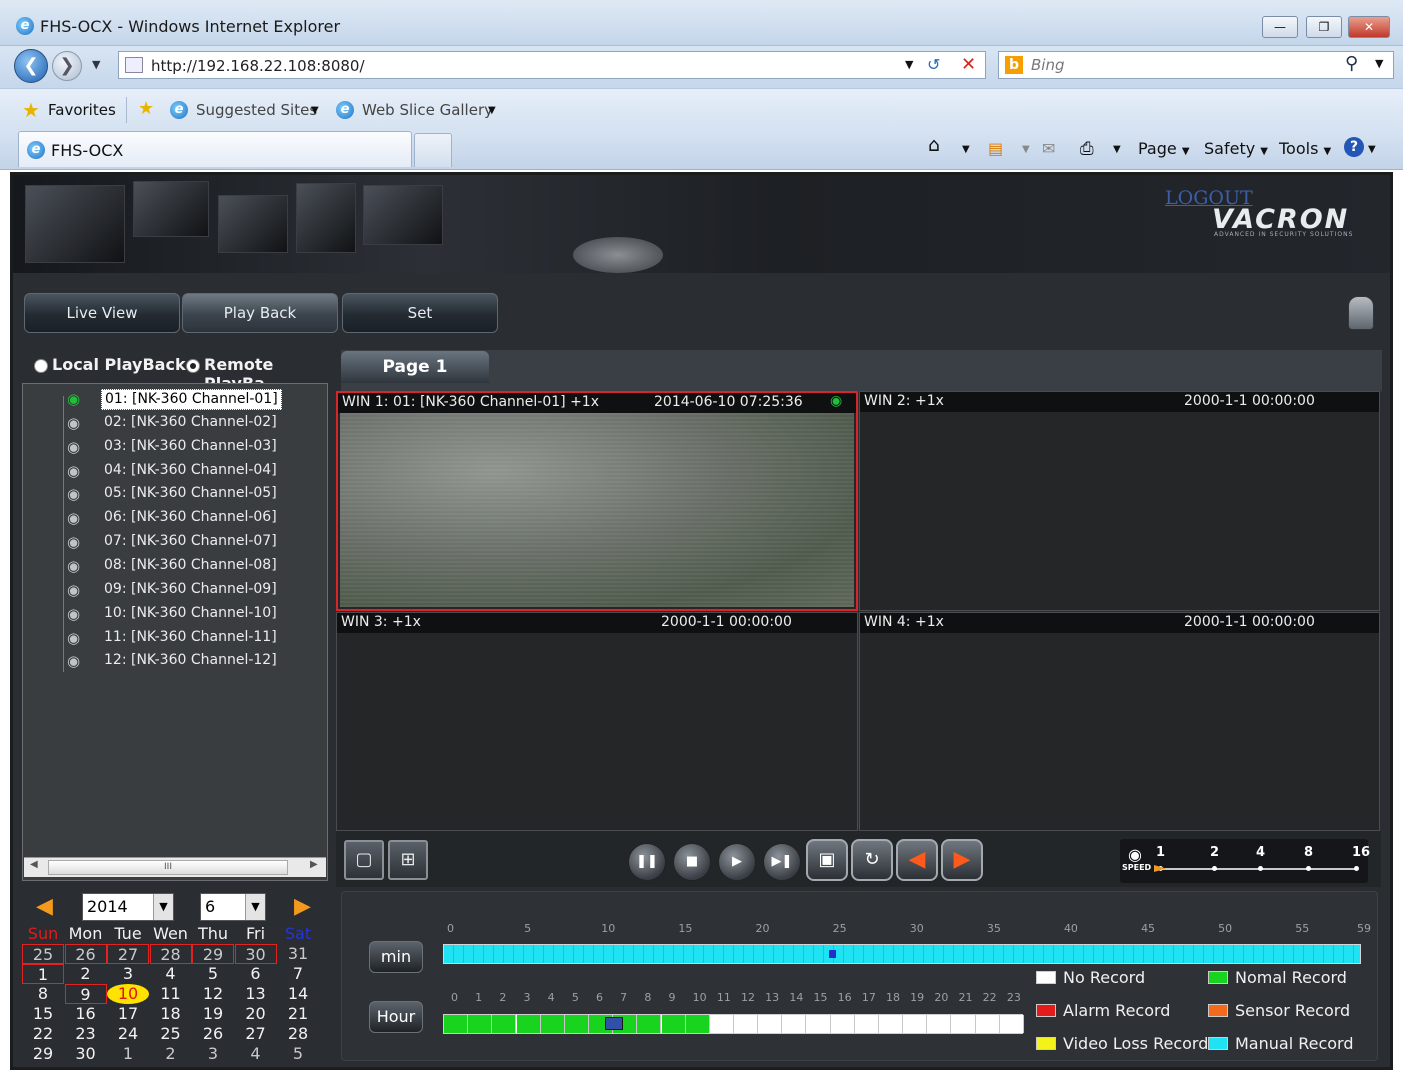 The height and width of the screenshot is (1070, 1403). What do you see at coordinates (1236, 148) in the screenshot?
I see `safety-menu: Safety ▼` at bounding box center [1236, 148].